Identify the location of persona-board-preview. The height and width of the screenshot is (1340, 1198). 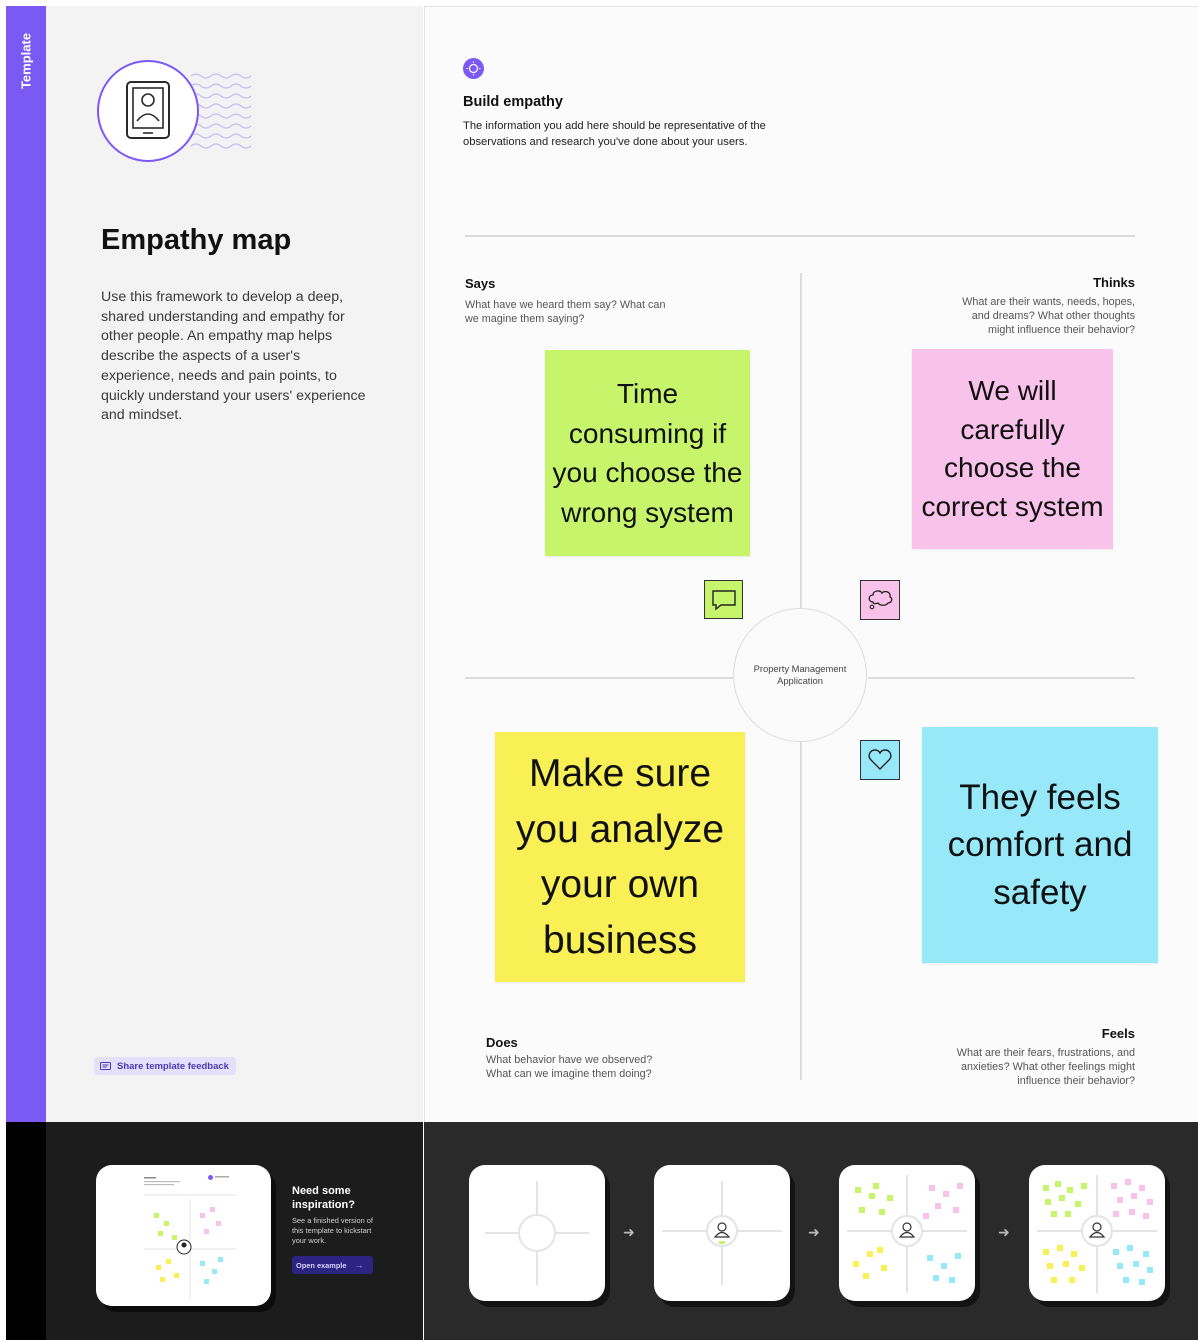
(722, 1233).